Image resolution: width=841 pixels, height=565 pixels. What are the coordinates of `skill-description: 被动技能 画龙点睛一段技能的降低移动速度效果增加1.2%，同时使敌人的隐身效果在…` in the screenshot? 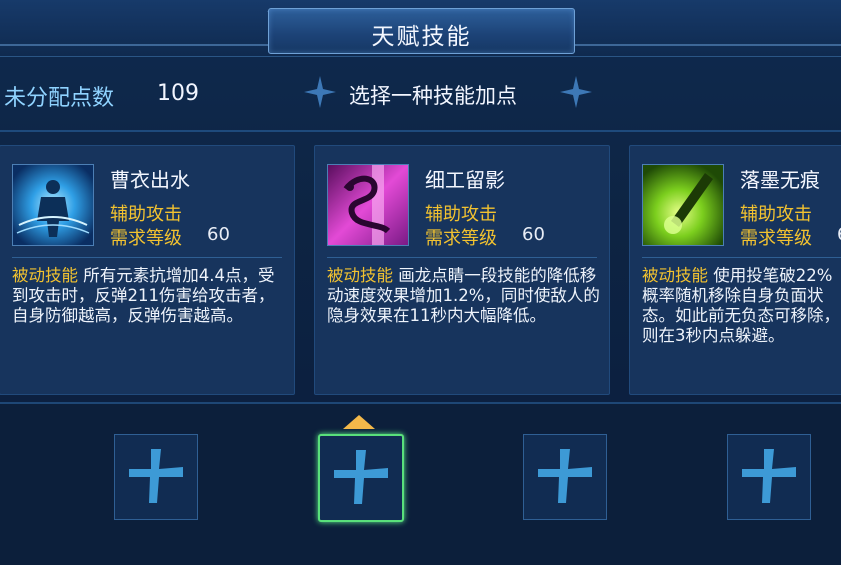 It's located at (464, 296).